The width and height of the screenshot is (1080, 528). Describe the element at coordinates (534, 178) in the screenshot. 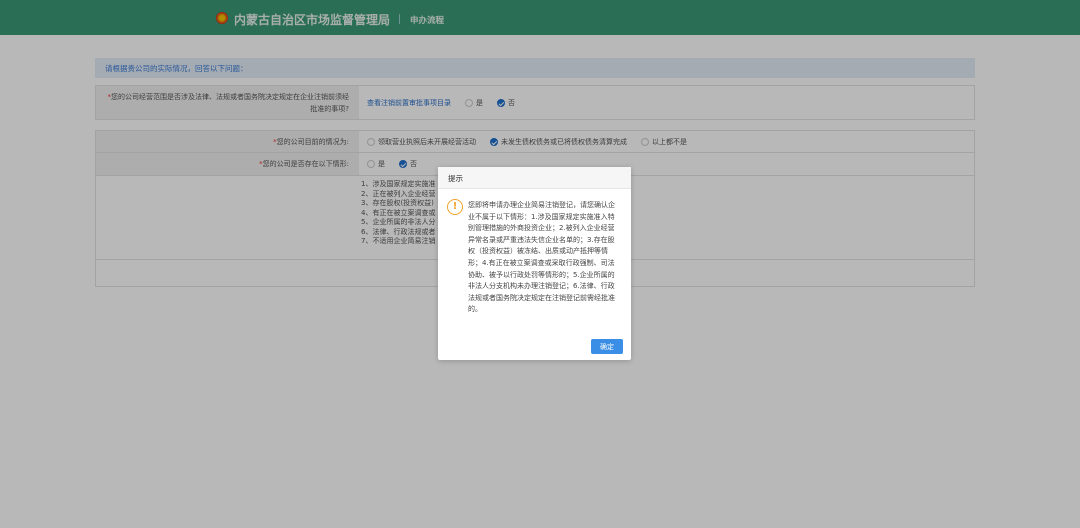

I see `dialog-title: 提示` at that location.